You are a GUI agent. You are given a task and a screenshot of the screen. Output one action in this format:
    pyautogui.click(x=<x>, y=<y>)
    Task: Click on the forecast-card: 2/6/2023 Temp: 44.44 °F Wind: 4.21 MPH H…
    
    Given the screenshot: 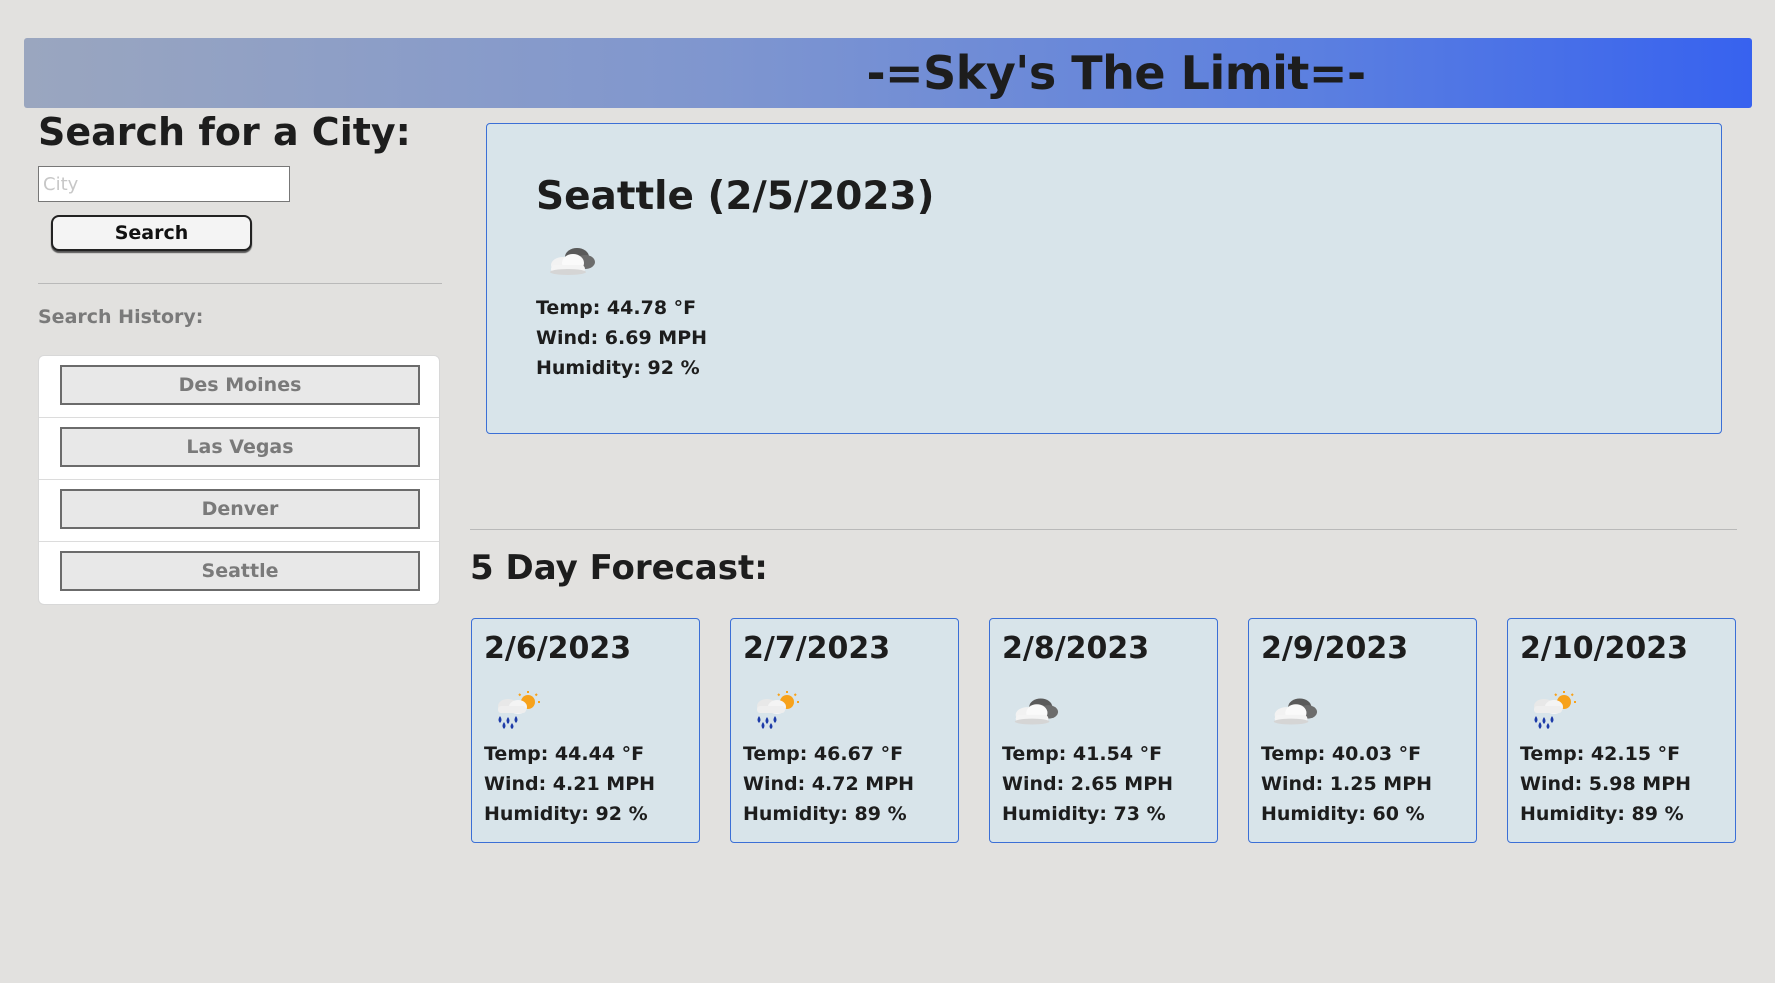 What is the action you would take?
    pyautogui.click(x=585, y=730)
    